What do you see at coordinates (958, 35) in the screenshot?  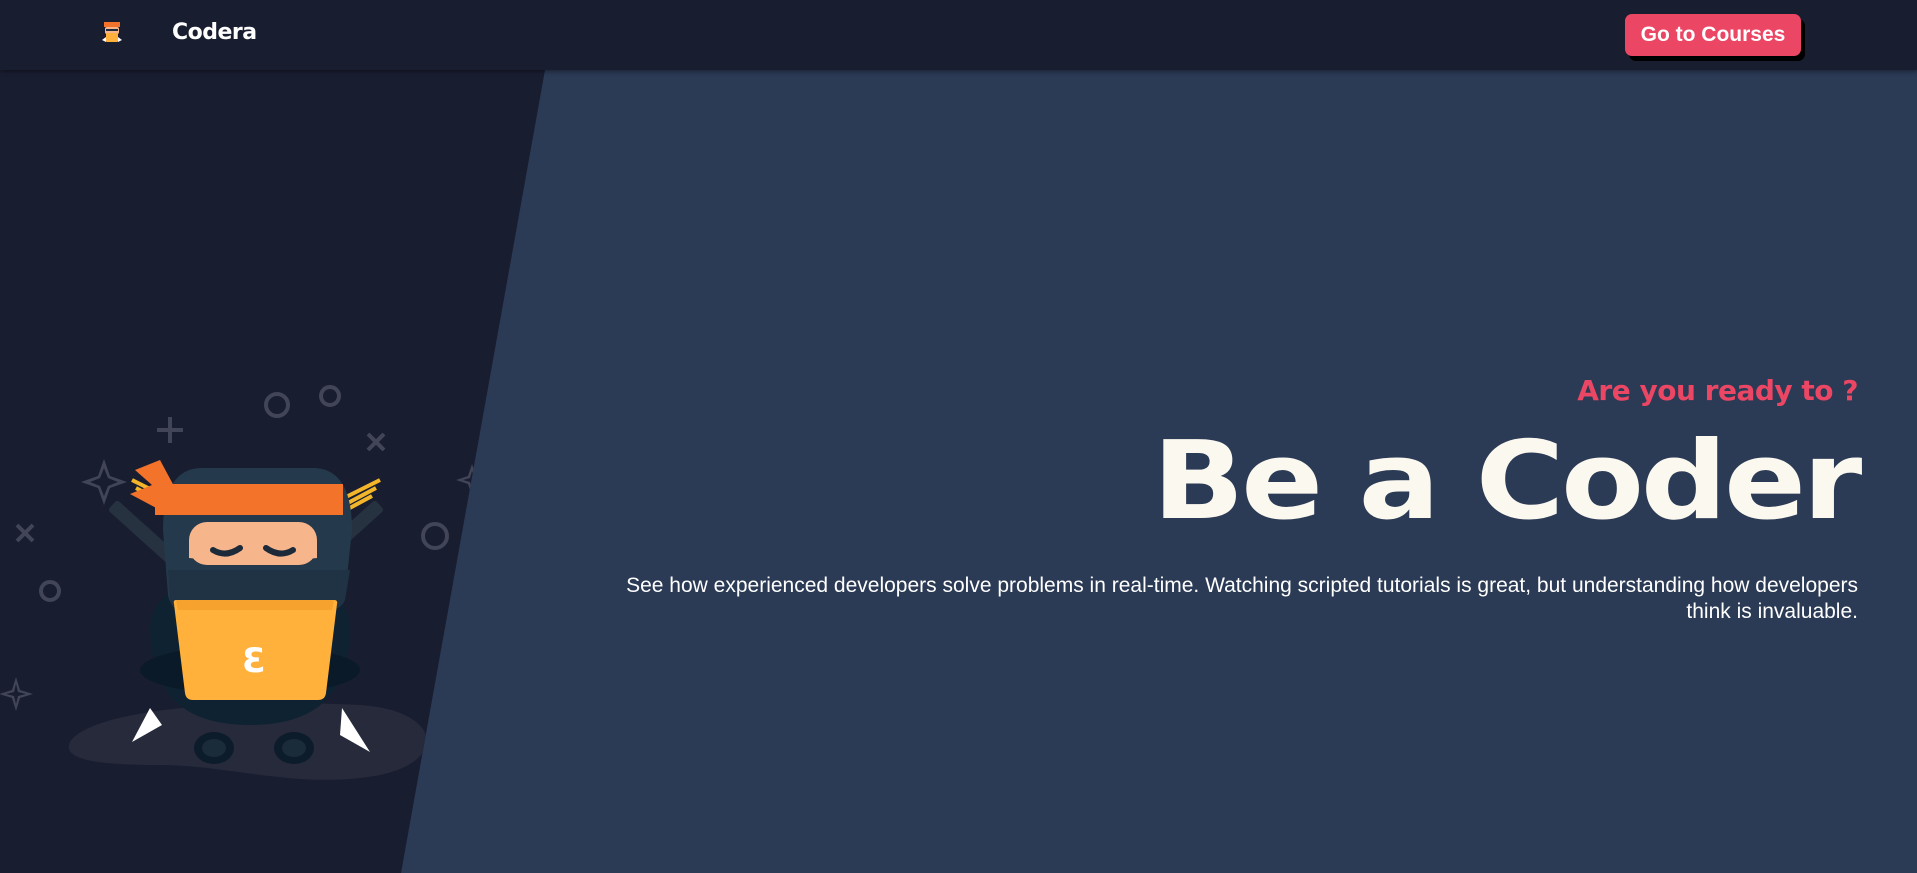 I see `top-nav: Codera Go to Courses` at bounding box center [958, 35].